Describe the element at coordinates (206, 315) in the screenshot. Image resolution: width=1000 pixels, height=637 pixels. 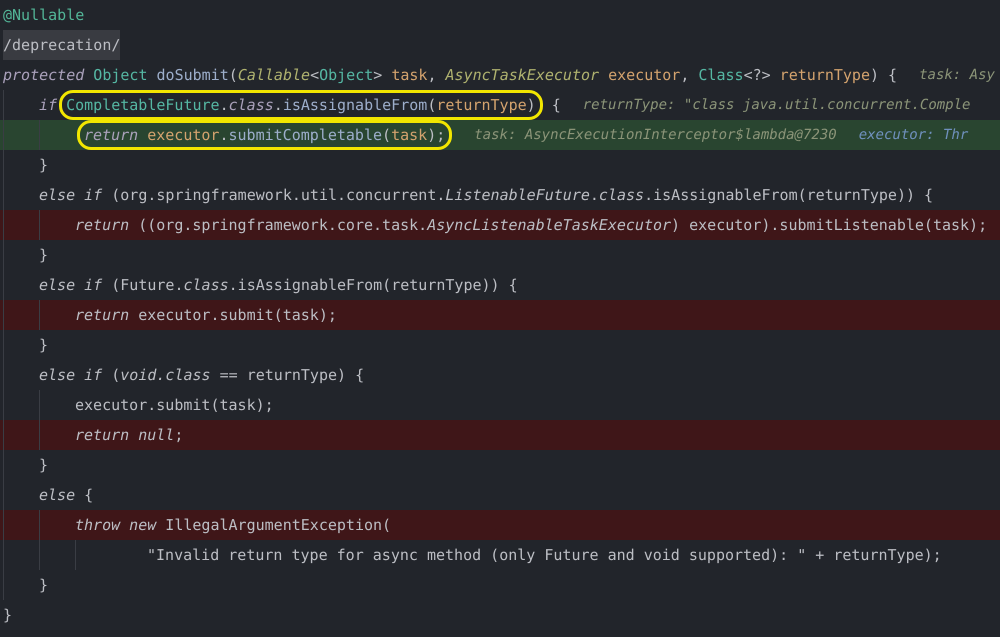
I see `code-line: return executor.submit(task);` at that location.